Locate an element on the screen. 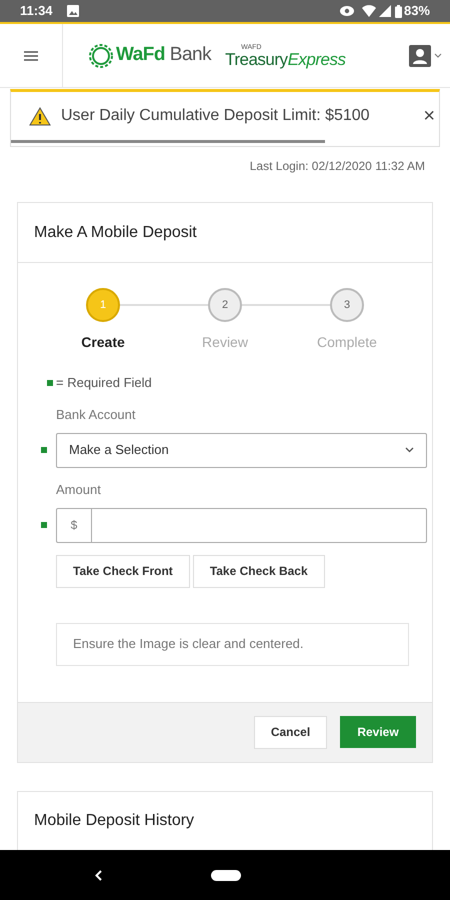 The image size is (450, 900). card-title: Make A Mobile Deposit is located at coordinates (115, 232).